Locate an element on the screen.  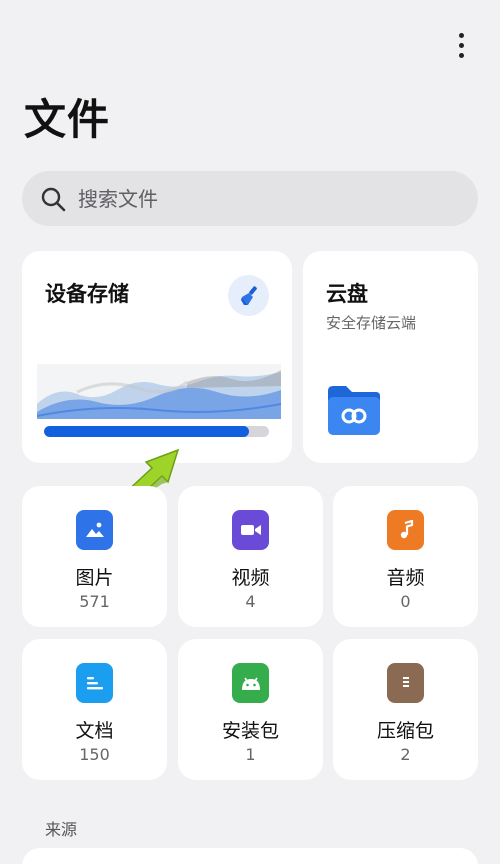
category-count: 2 is located at coordinates (405, 754).